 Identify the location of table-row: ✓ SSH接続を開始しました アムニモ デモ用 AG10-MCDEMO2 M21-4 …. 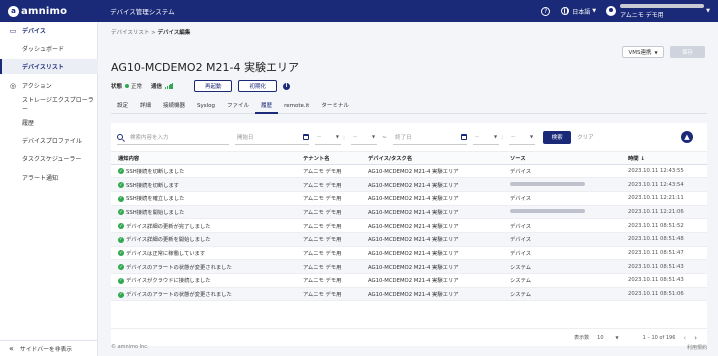
(409, 212).